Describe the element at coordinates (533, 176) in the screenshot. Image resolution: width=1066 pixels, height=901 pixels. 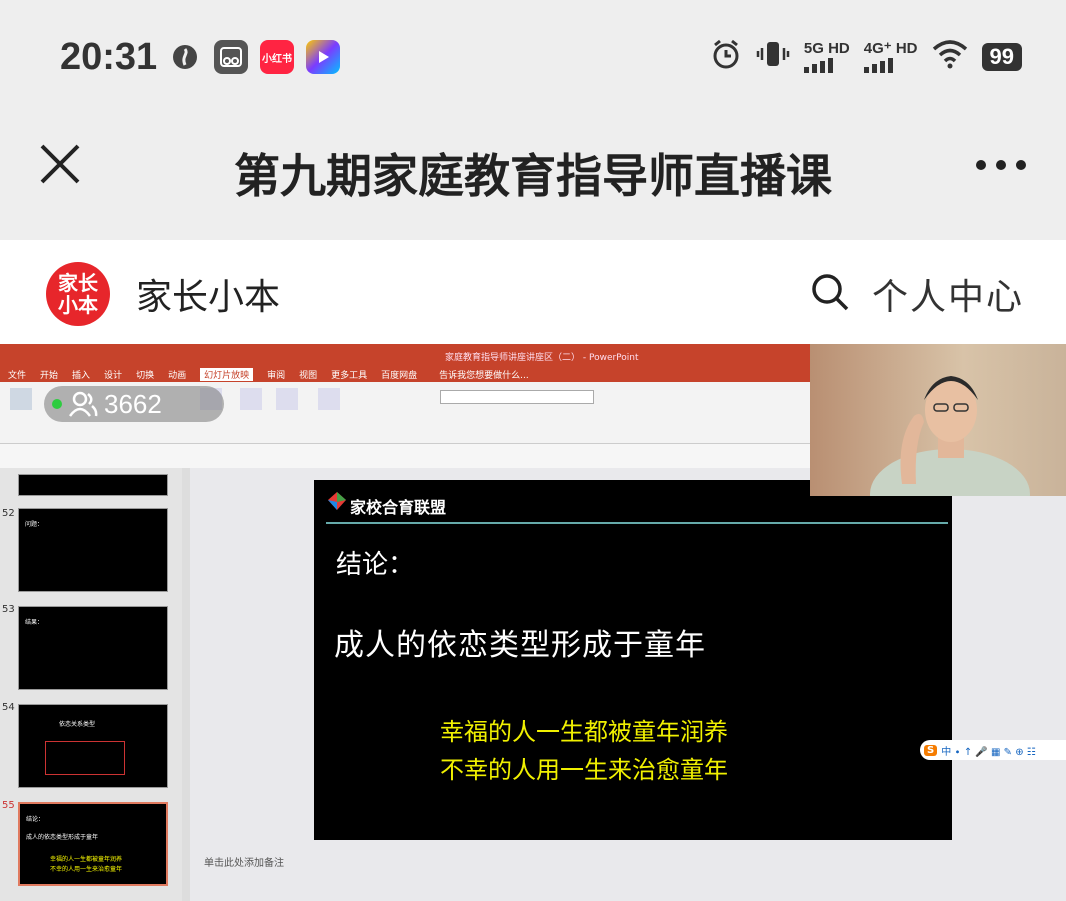
I see `page-title: 第九期家庭教育指导师直播课` at that location.